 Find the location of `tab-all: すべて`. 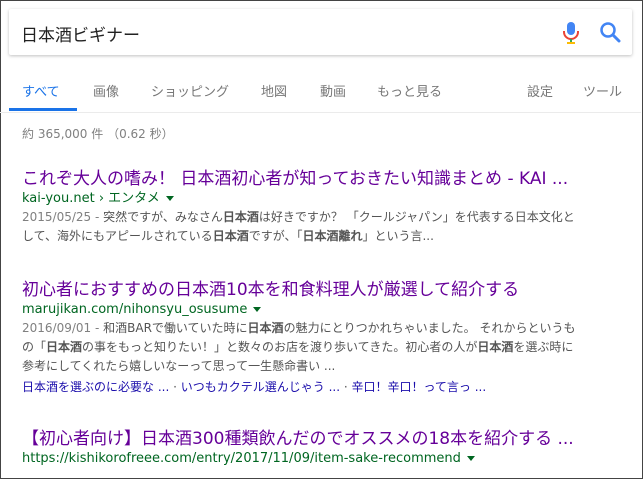

tab-all: すべて is located at coordinates (41, 90).